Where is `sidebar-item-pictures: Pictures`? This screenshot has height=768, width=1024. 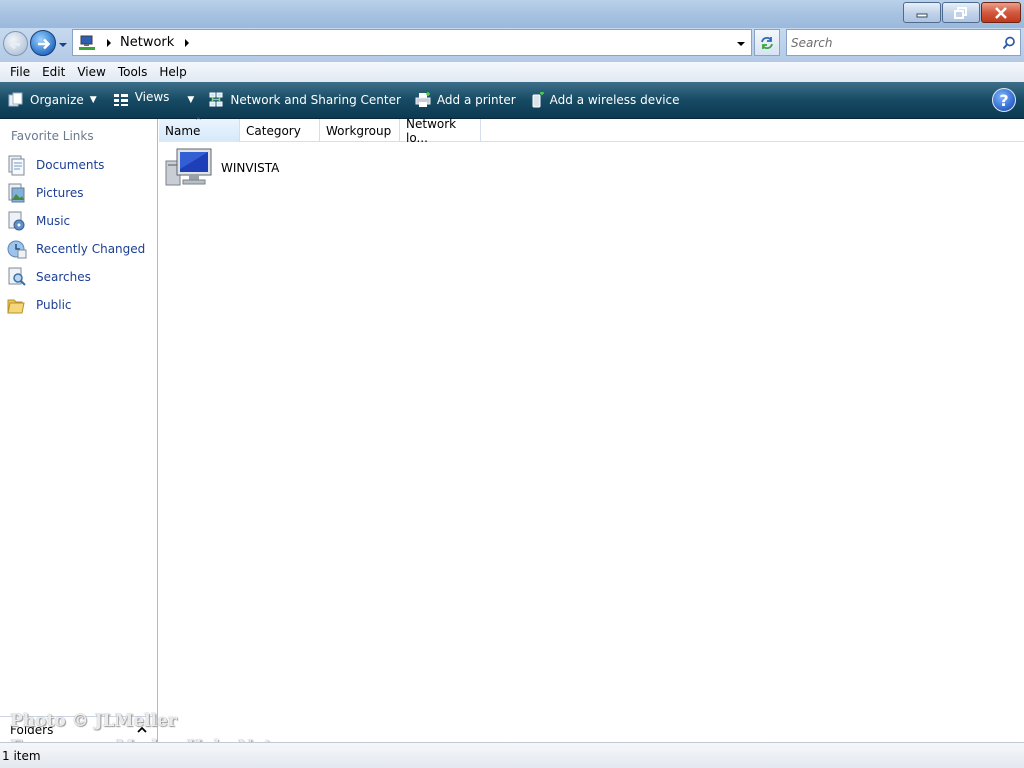 sidebar-item-pictures: Pictures is located at coordinates (75, 193).